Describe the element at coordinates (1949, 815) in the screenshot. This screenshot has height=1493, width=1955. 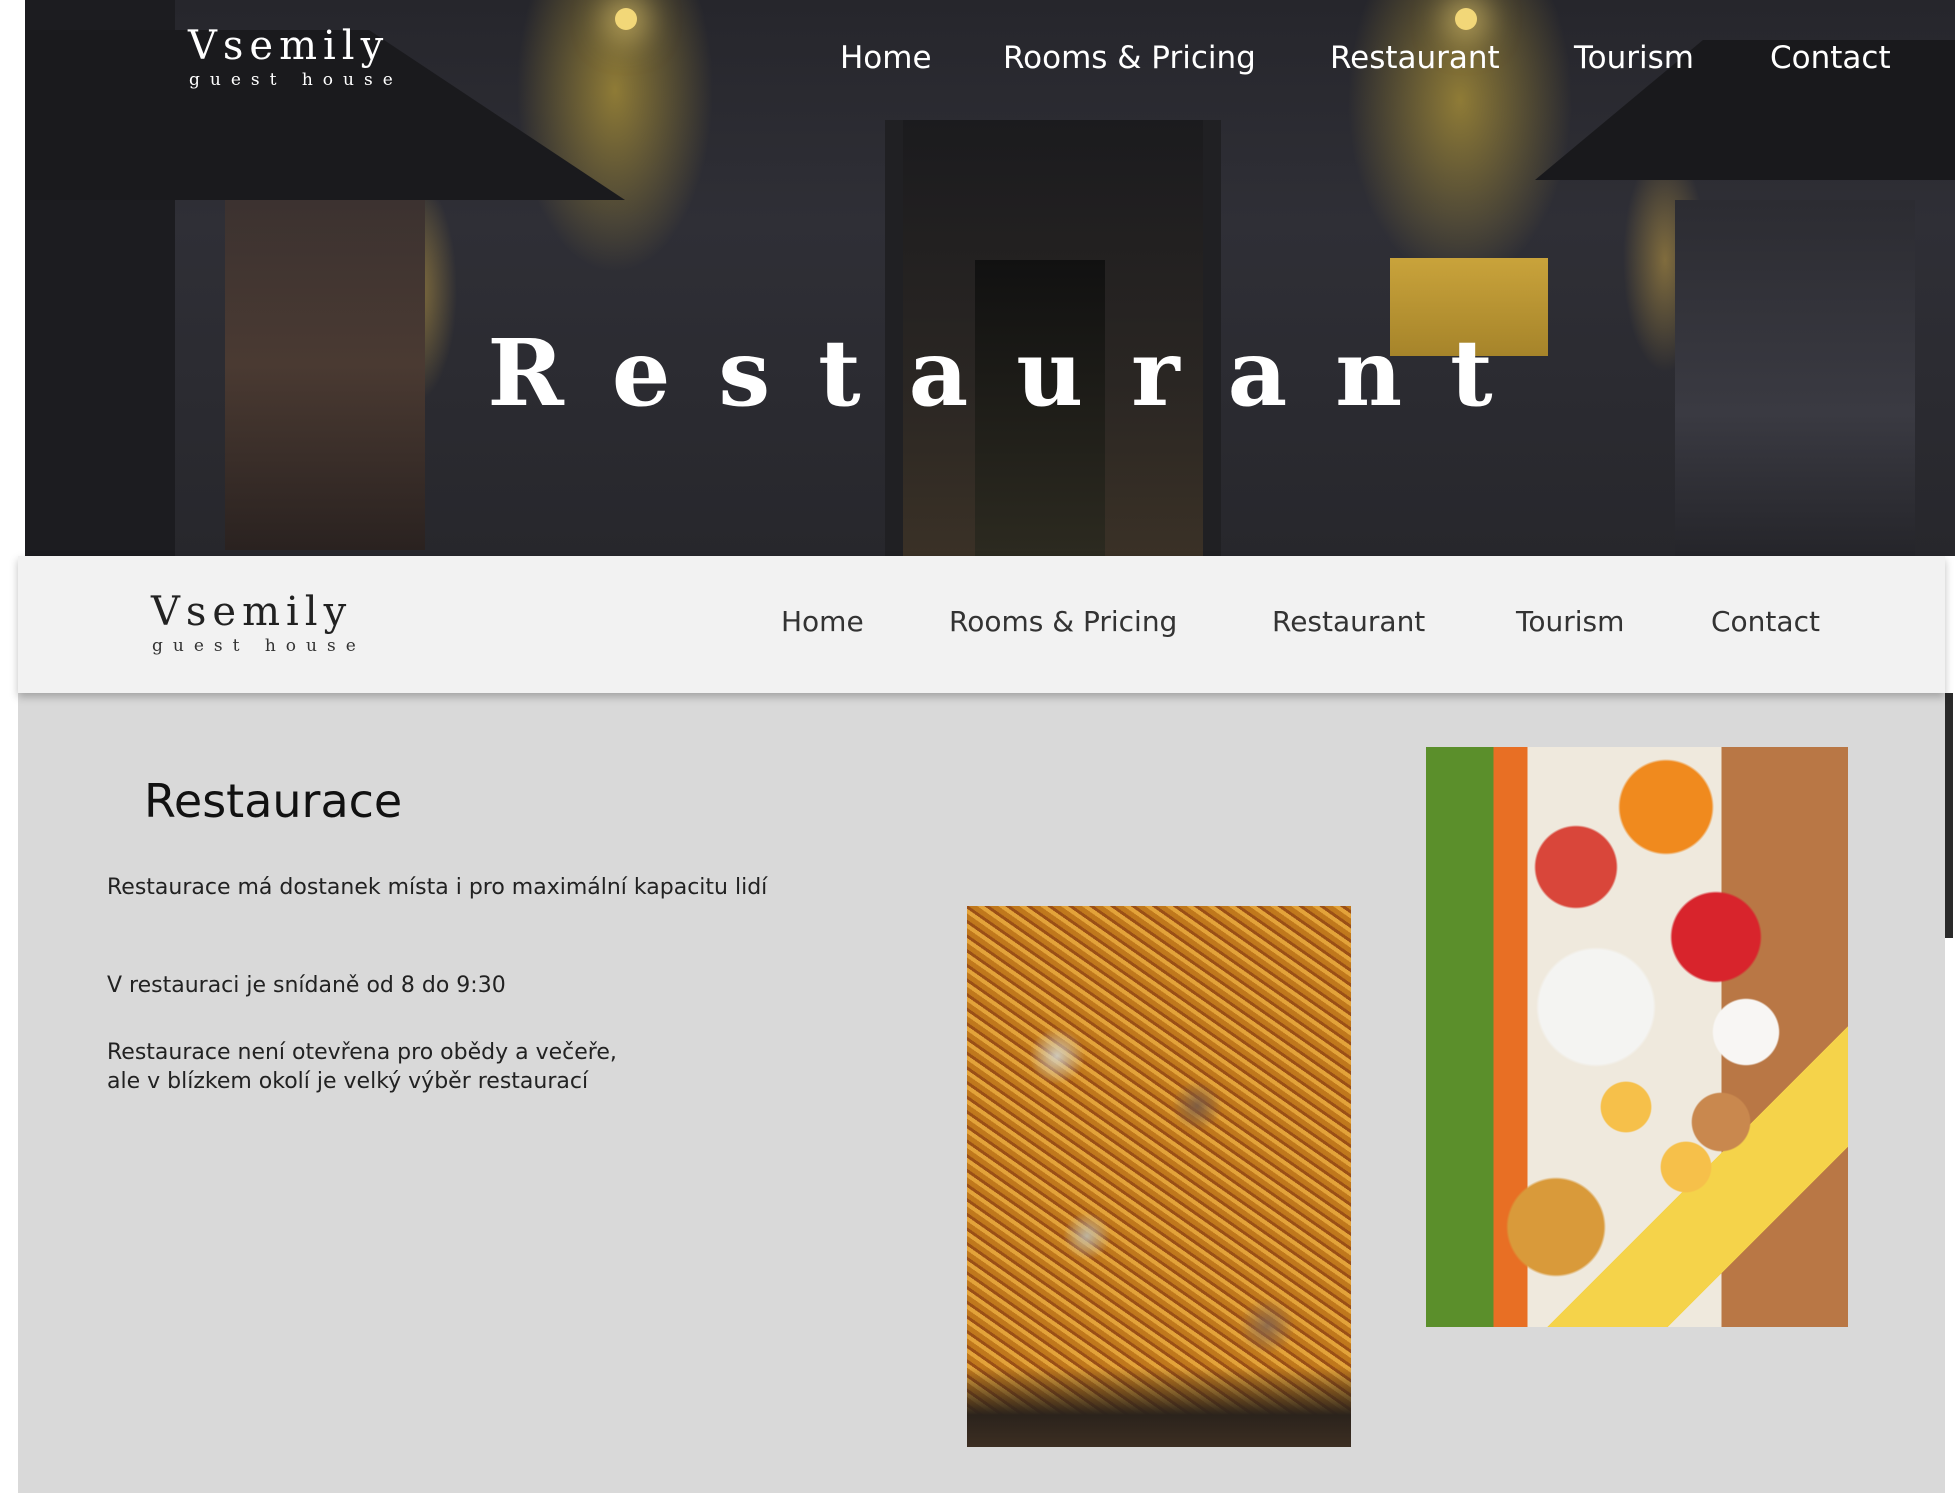
I see `page-edge` at that location.